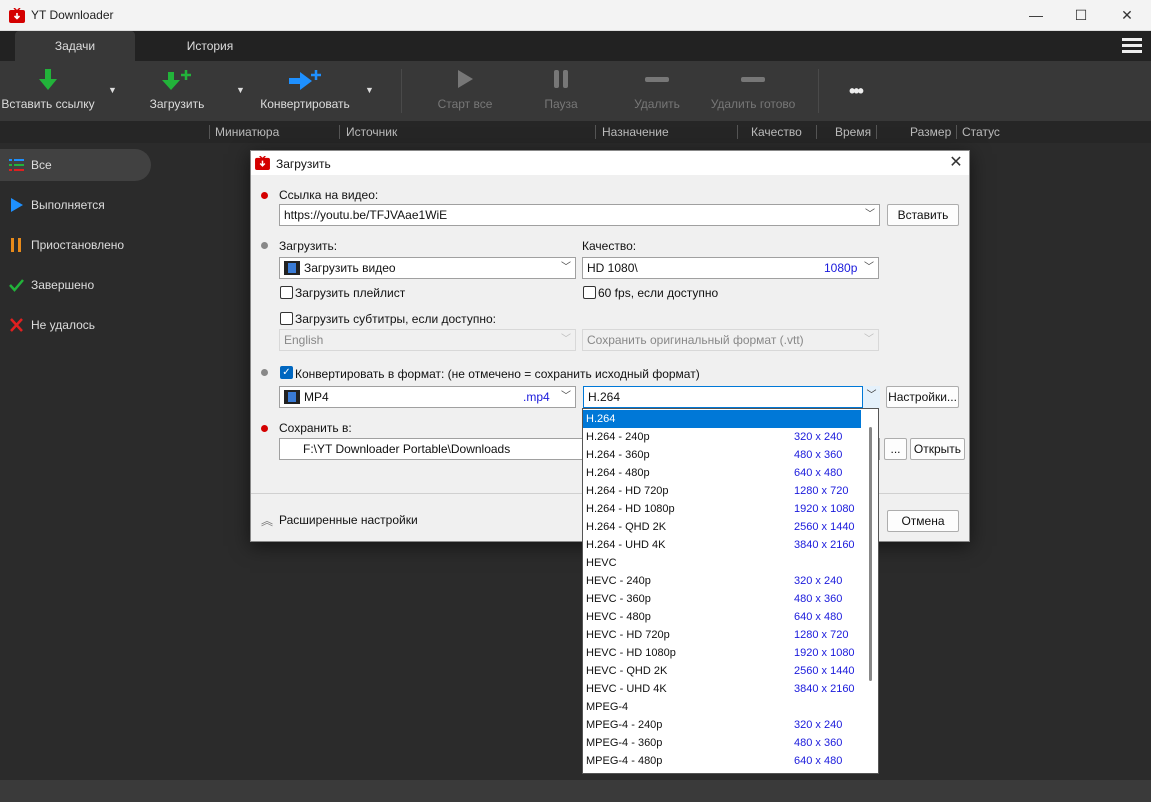 This screenshot has width=1151, height=802. I want to click on paste-link-button: Вставить ссылку, so click(48, 91).